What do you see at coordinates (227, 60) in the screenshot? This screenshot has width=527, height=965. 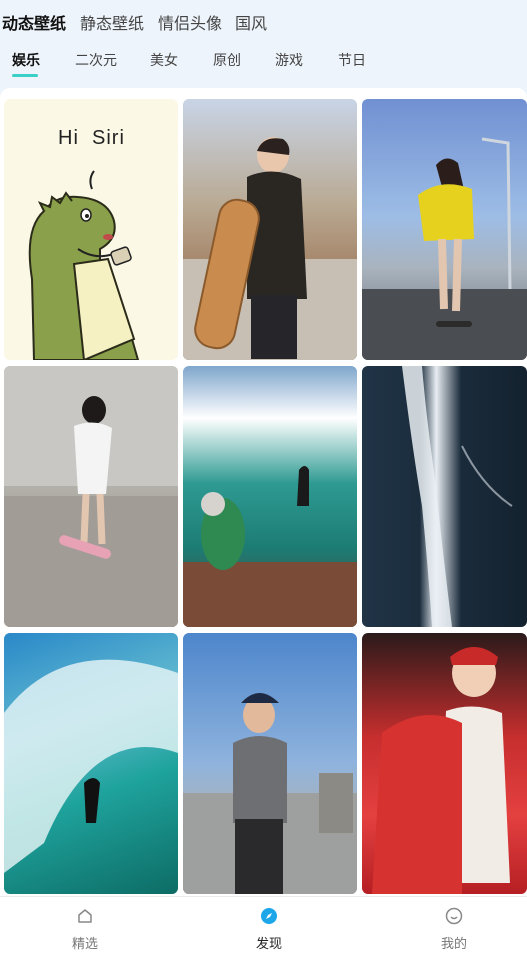 I see `sub-tab-original: 原创` at bounding box center [227, 60].